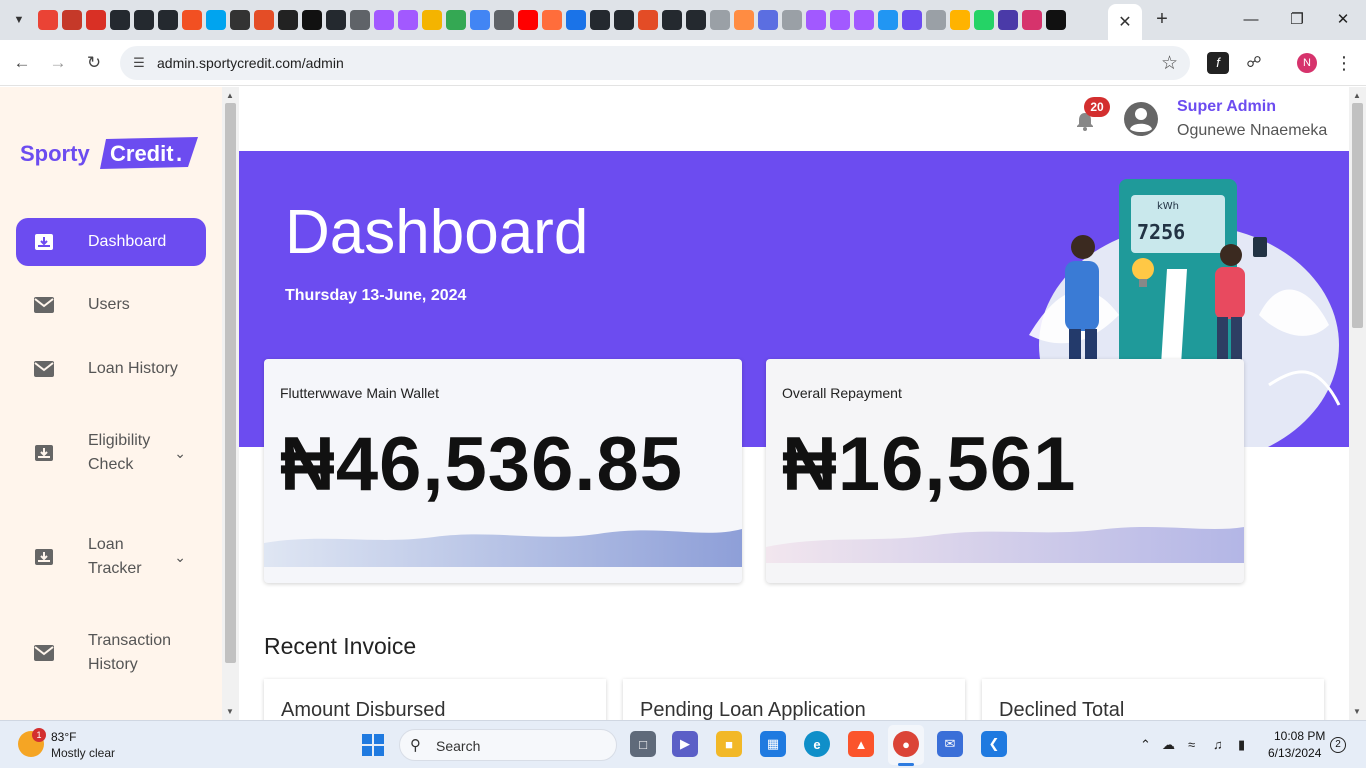  Describe the element at coordinates (950, 744) in the screenshot. I see `mail-app-icon: ✉` at that location.